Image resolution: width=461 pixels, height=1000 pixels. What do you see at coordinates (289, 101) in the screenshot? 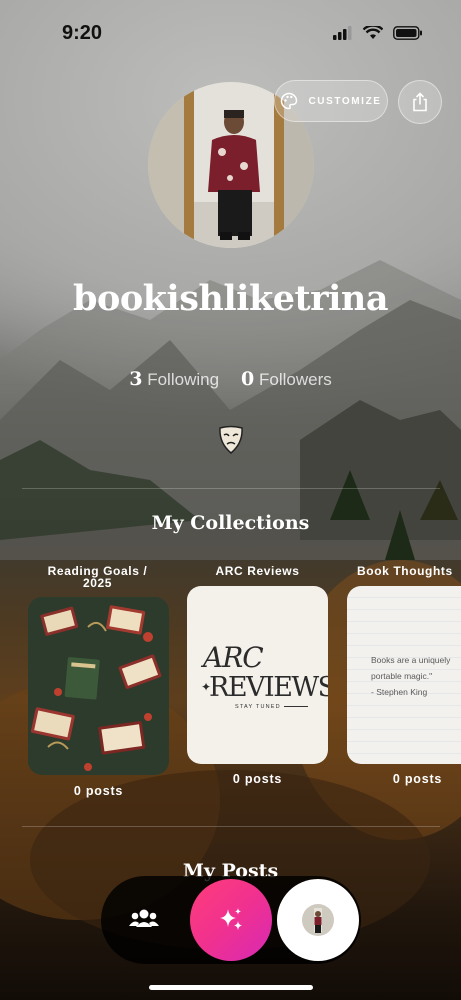
I see `palette-icon` at bounding box center [289, 101].